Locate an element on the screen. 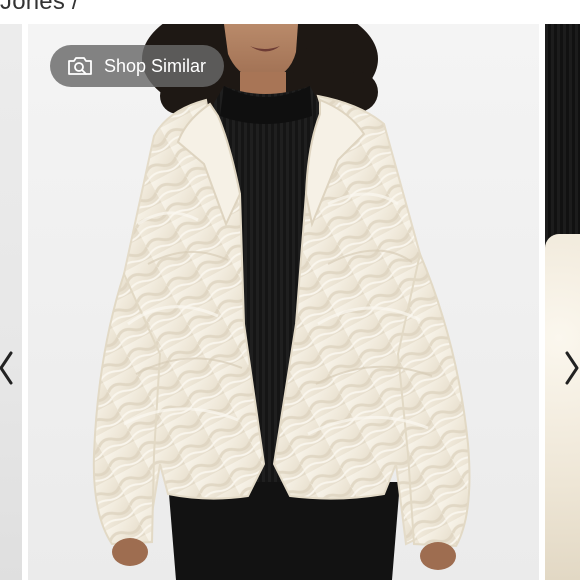 The height and width of the screenshot is (580, 580). chevron-left-icon is located at coordinates (6, 368).